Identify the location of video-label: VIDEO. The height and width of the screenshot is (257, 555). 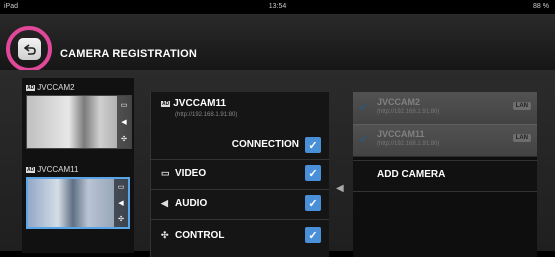
(191, 173).